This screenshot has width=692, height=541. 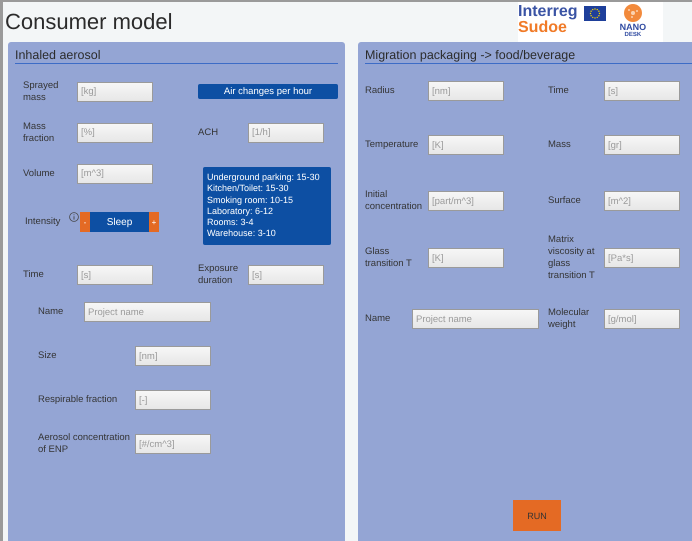 I want to click on field-label: Molecular weight, so click(x=569, y=319).